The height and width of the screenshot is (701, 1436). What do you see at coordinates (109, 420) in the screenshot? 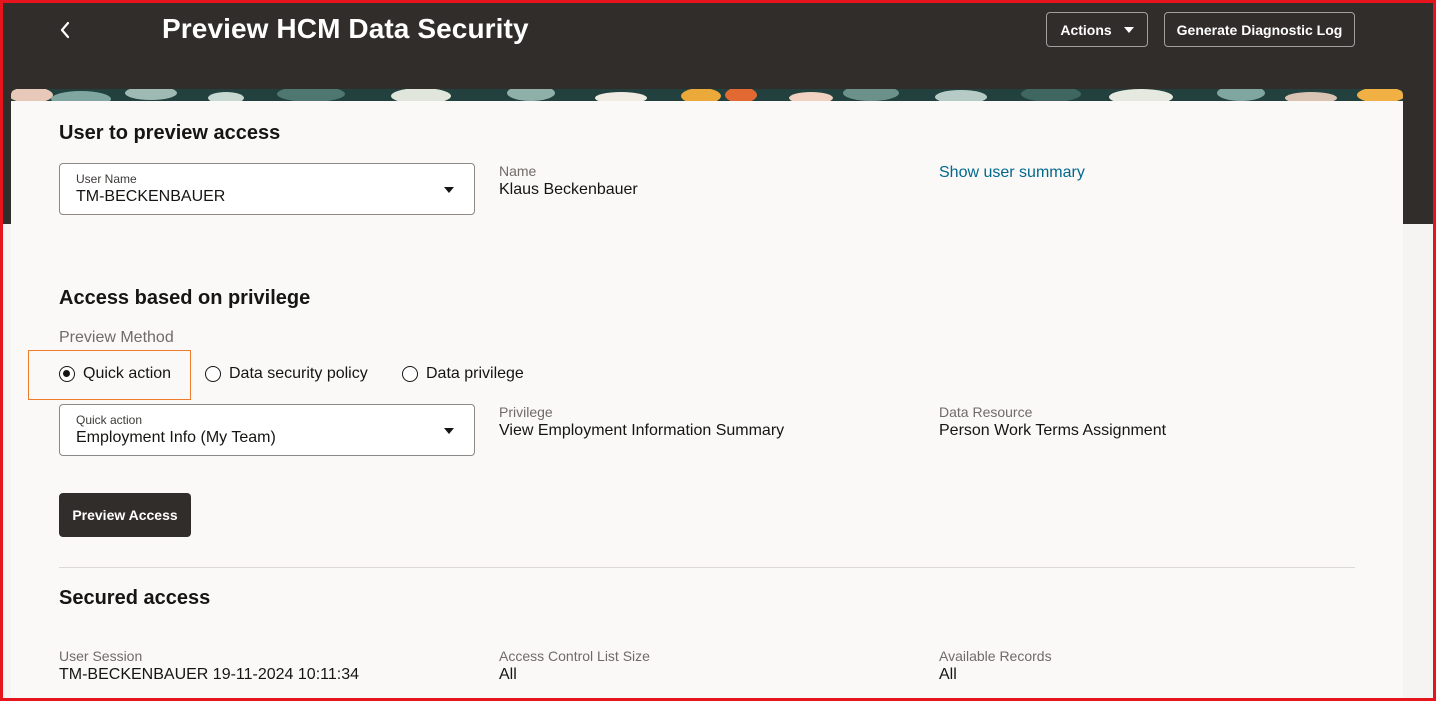
I see `quick-action-select-label: Quick action` at bounding box center [109, 420].